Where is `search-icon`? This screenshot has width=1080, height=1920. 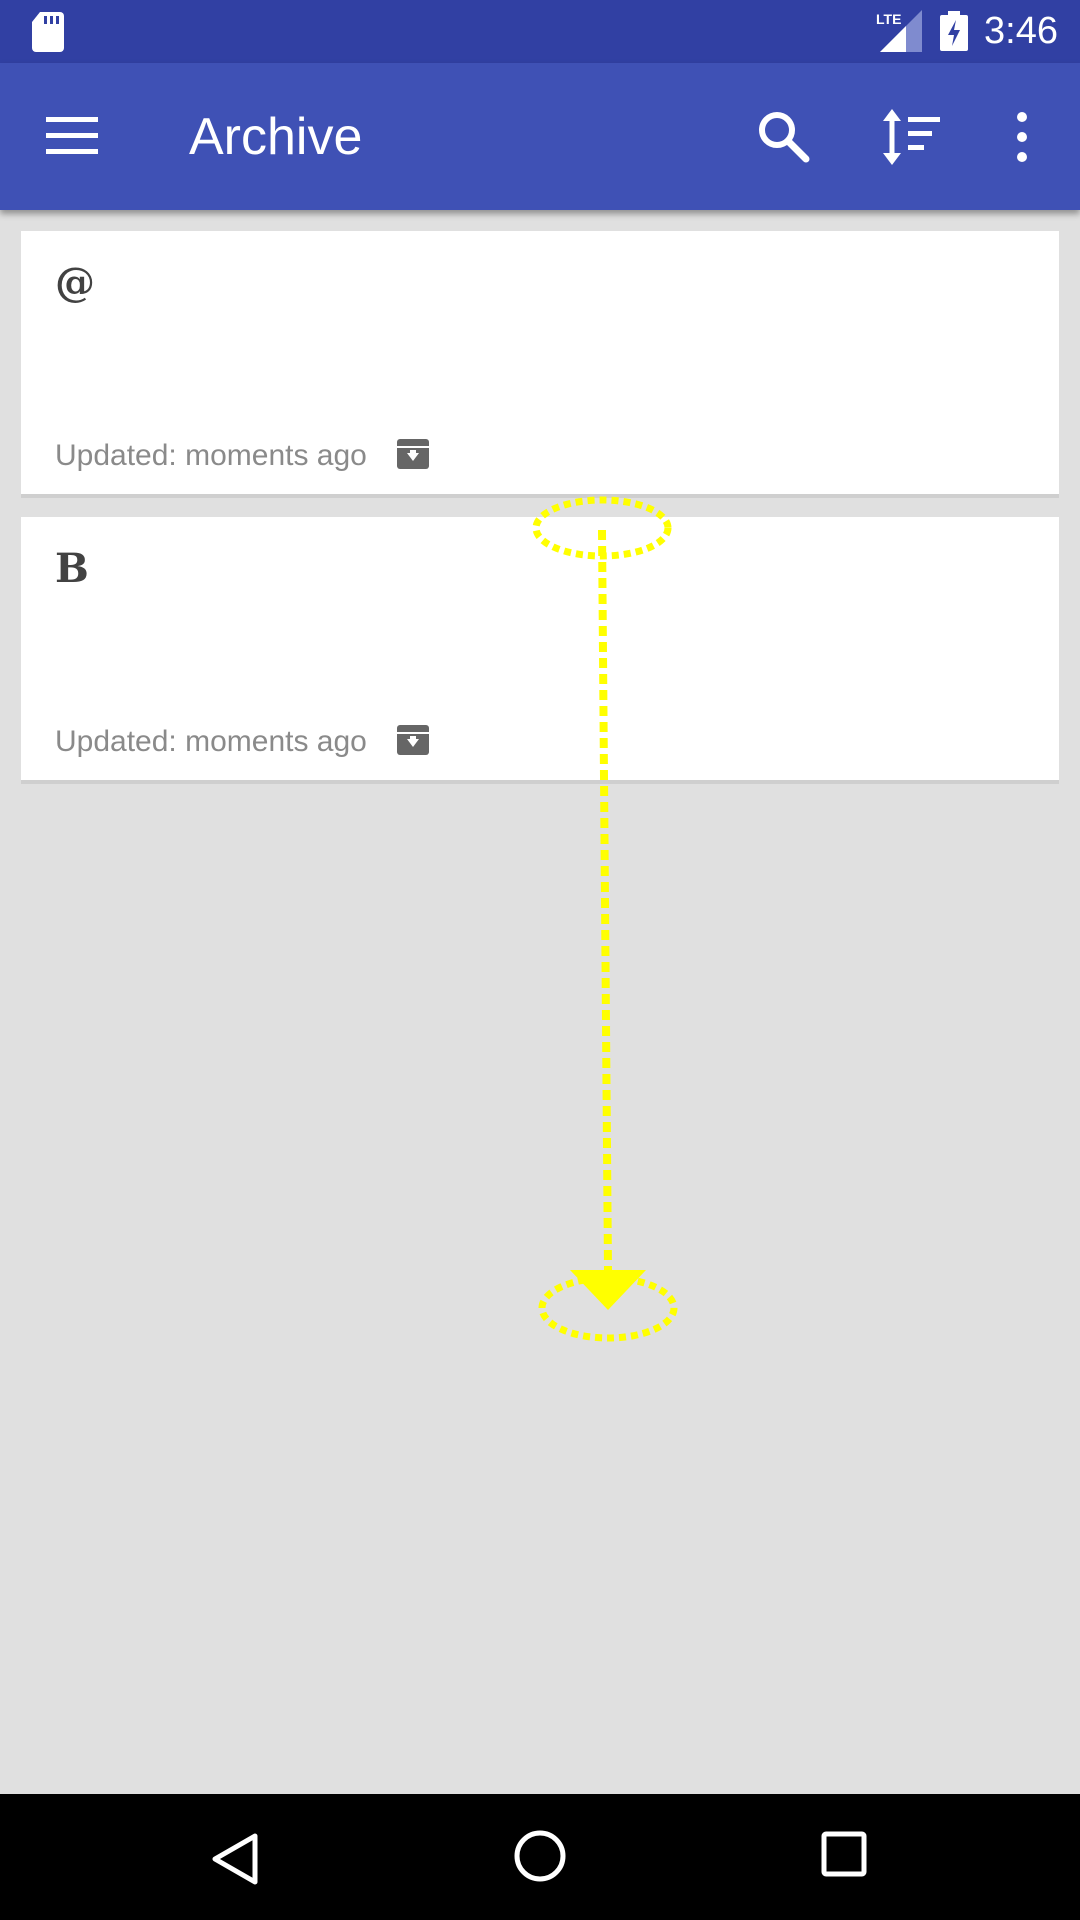 search-icon is located at coordinates (784, 137).